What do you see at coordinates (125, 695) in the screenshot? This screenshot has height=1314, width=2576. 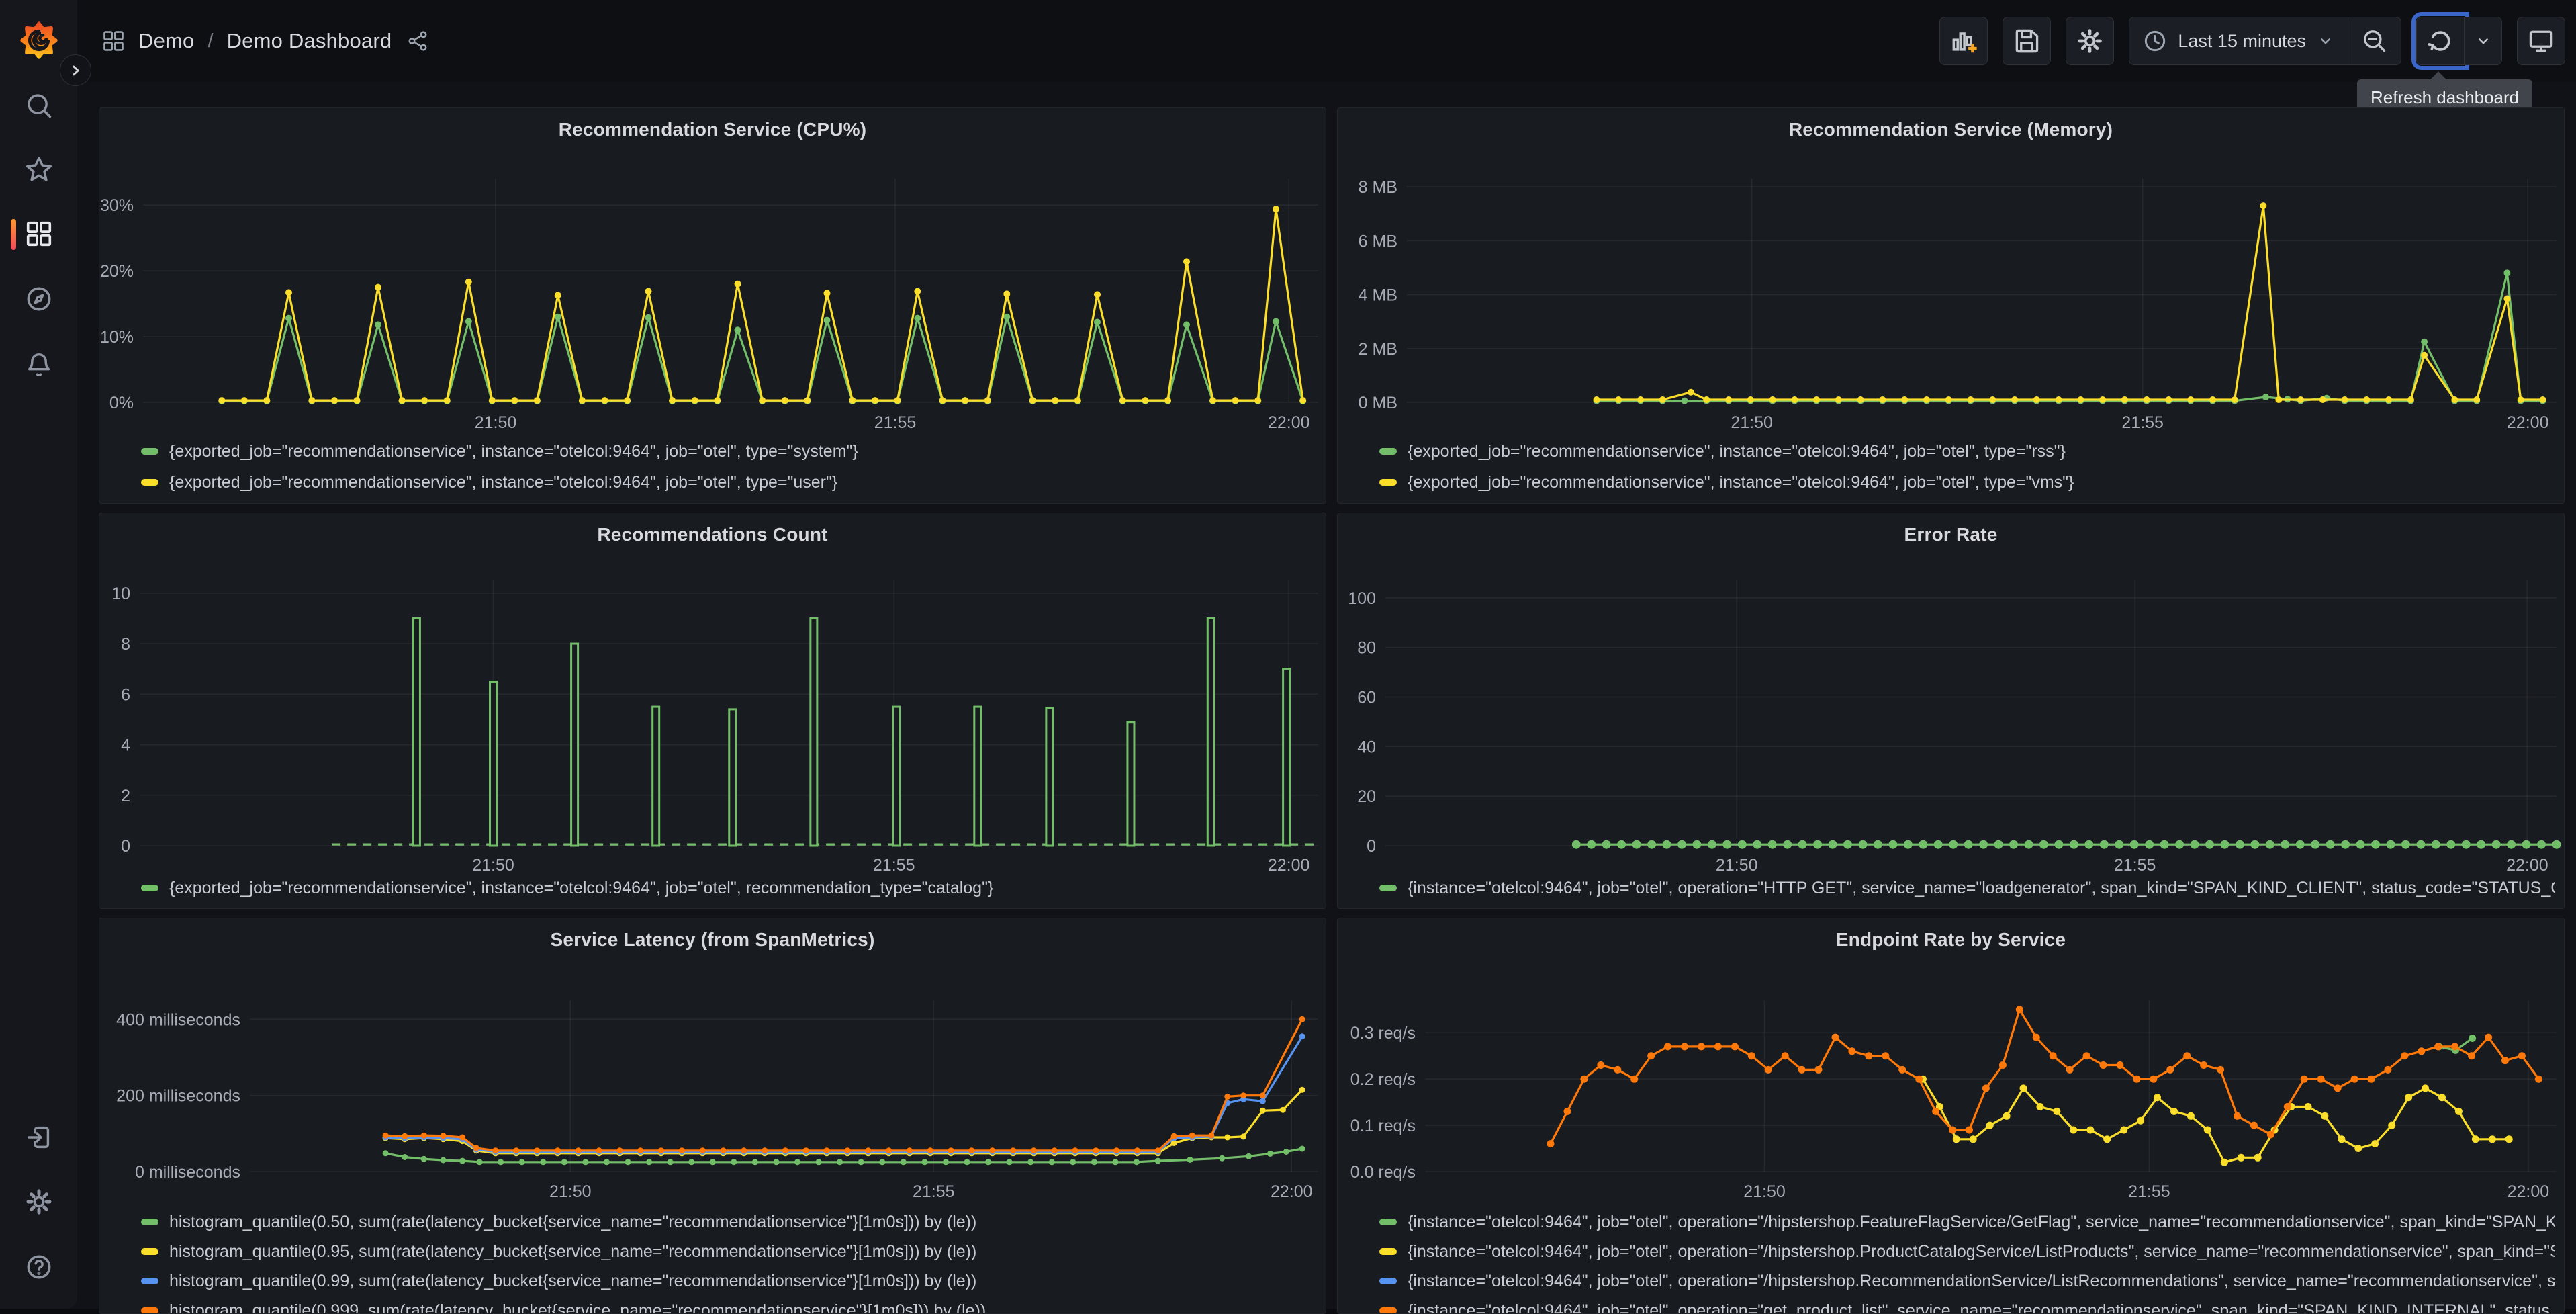 I see `y-axis-tick: 6` at bounding box center [125, 695].